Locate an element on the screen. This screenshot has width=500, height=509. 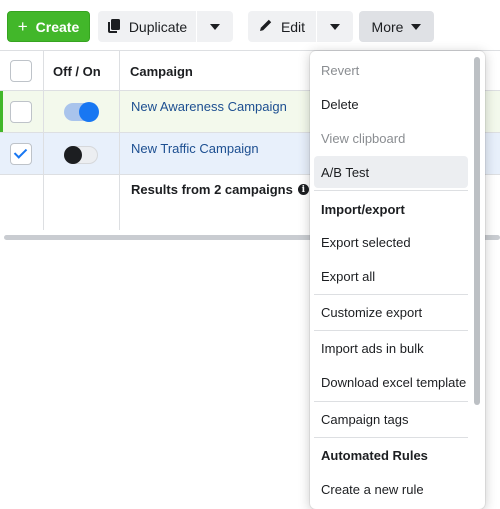
more-label: More is located at coordinates (387, 26).